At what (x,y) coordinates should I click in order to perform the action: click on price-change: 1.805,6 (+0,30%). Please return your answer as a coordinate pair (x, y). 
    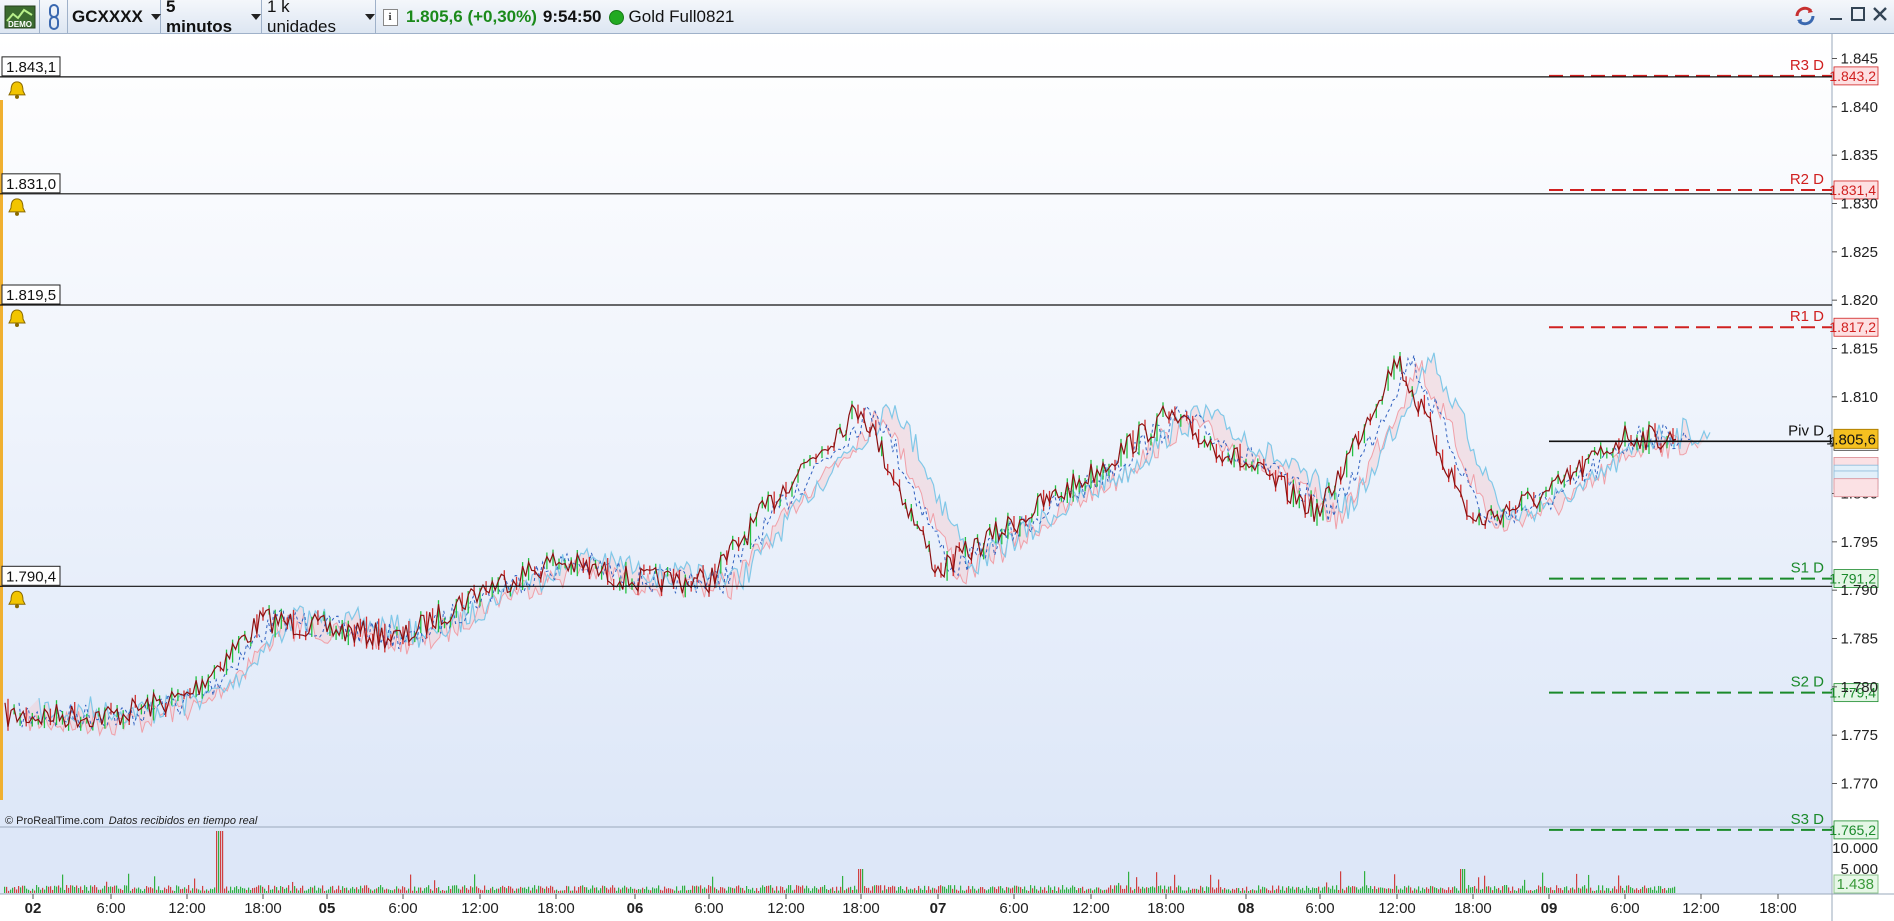
    Looking at the image, I should click on (471, 16).